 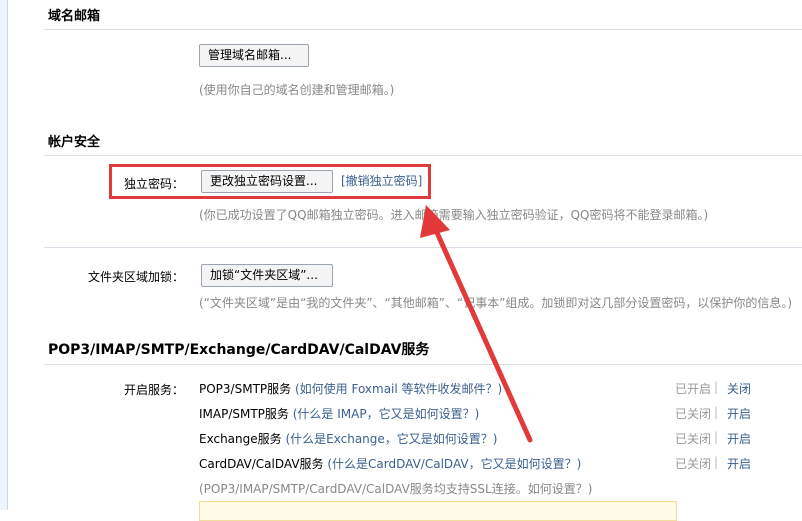 I want to click on annotation-arrow-icon, so click(x=476, y=324).